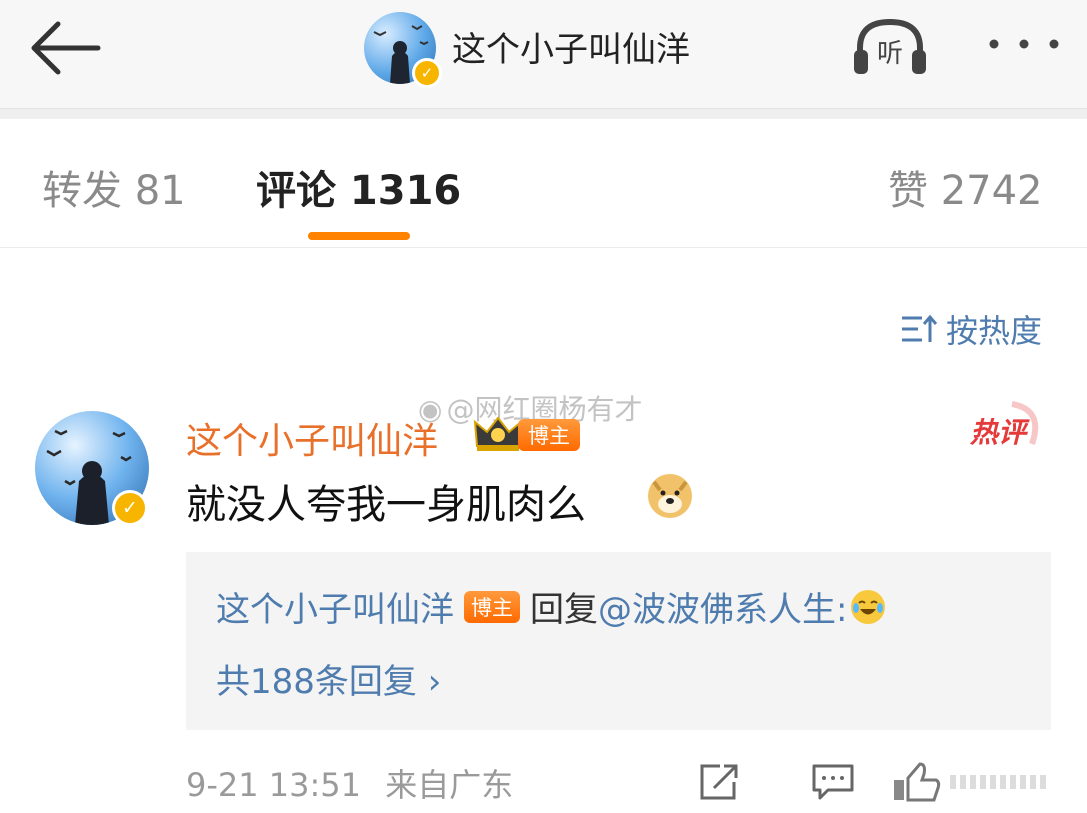  Describe the element at coordinates (312, 438) in the screenshot. I see `comment-author-name: 这个小子叫仙洋` at that location.